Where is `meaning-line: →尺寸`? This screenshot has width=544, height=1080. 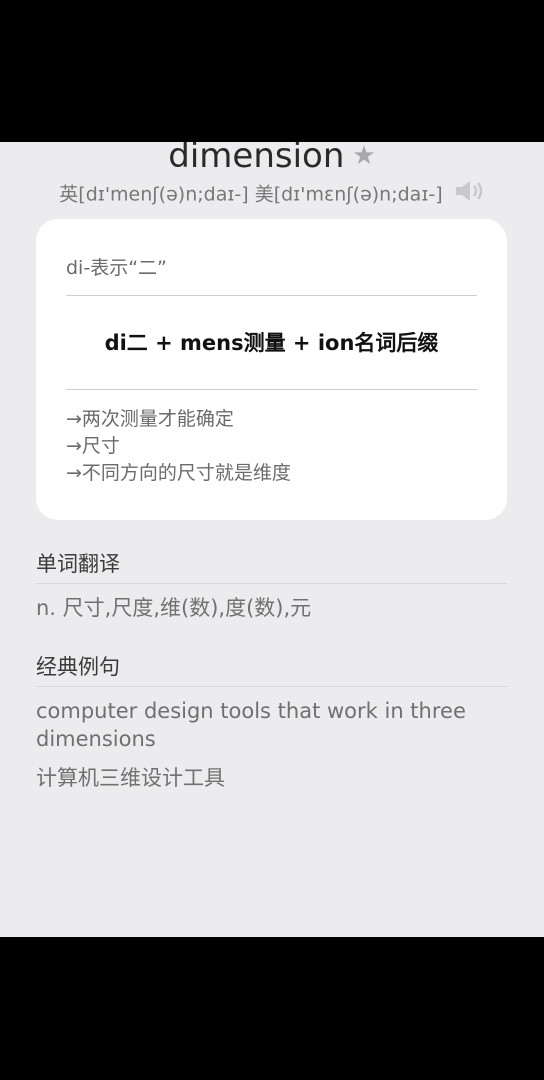
meaning-line: →尺寸 is located at coordinates (93, 446).